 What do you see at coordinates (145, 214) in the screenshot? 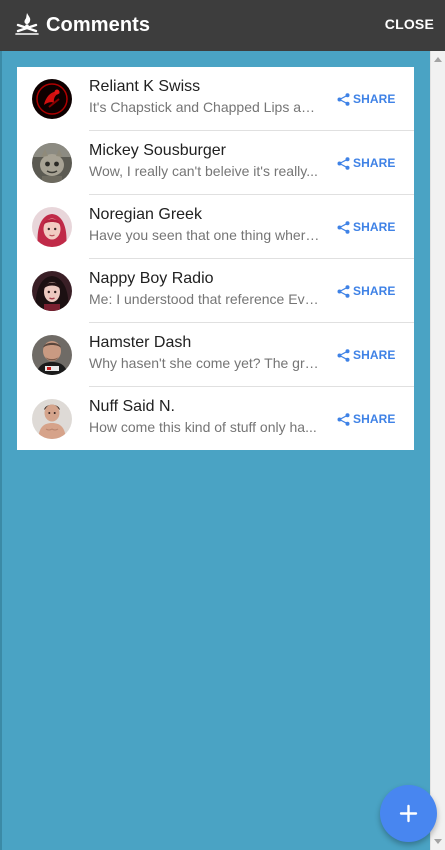
I see `comment-author: Noregian Greek` at bounding box center [145, 214].